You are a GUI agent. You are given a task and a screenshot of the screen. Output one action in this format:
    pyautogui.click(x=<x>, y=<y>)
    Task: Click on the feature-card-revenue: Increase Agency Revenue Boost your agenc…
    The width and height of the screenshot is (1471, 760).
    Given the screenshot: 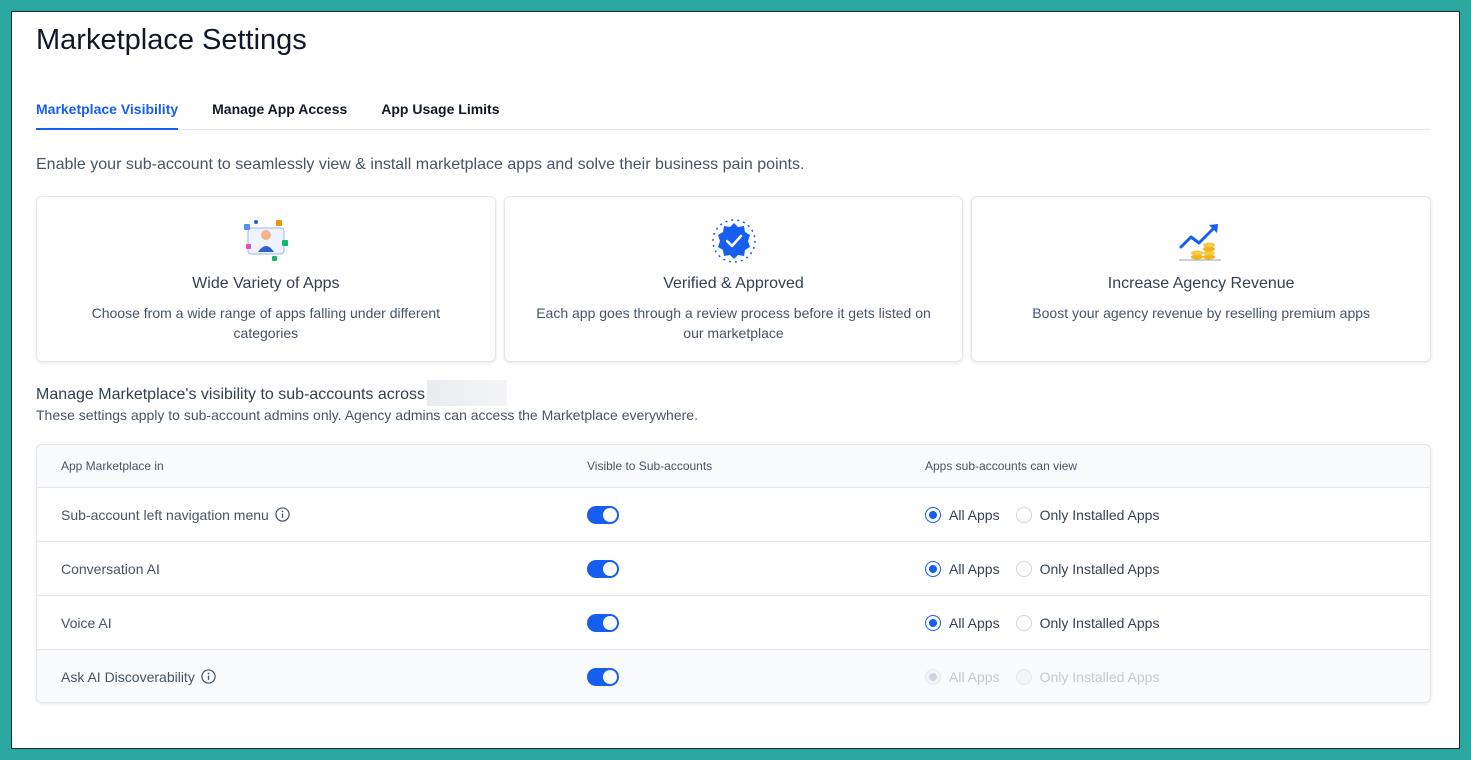 What is the action you would take?
    pyautogui.click(x=1201, y=279)
    